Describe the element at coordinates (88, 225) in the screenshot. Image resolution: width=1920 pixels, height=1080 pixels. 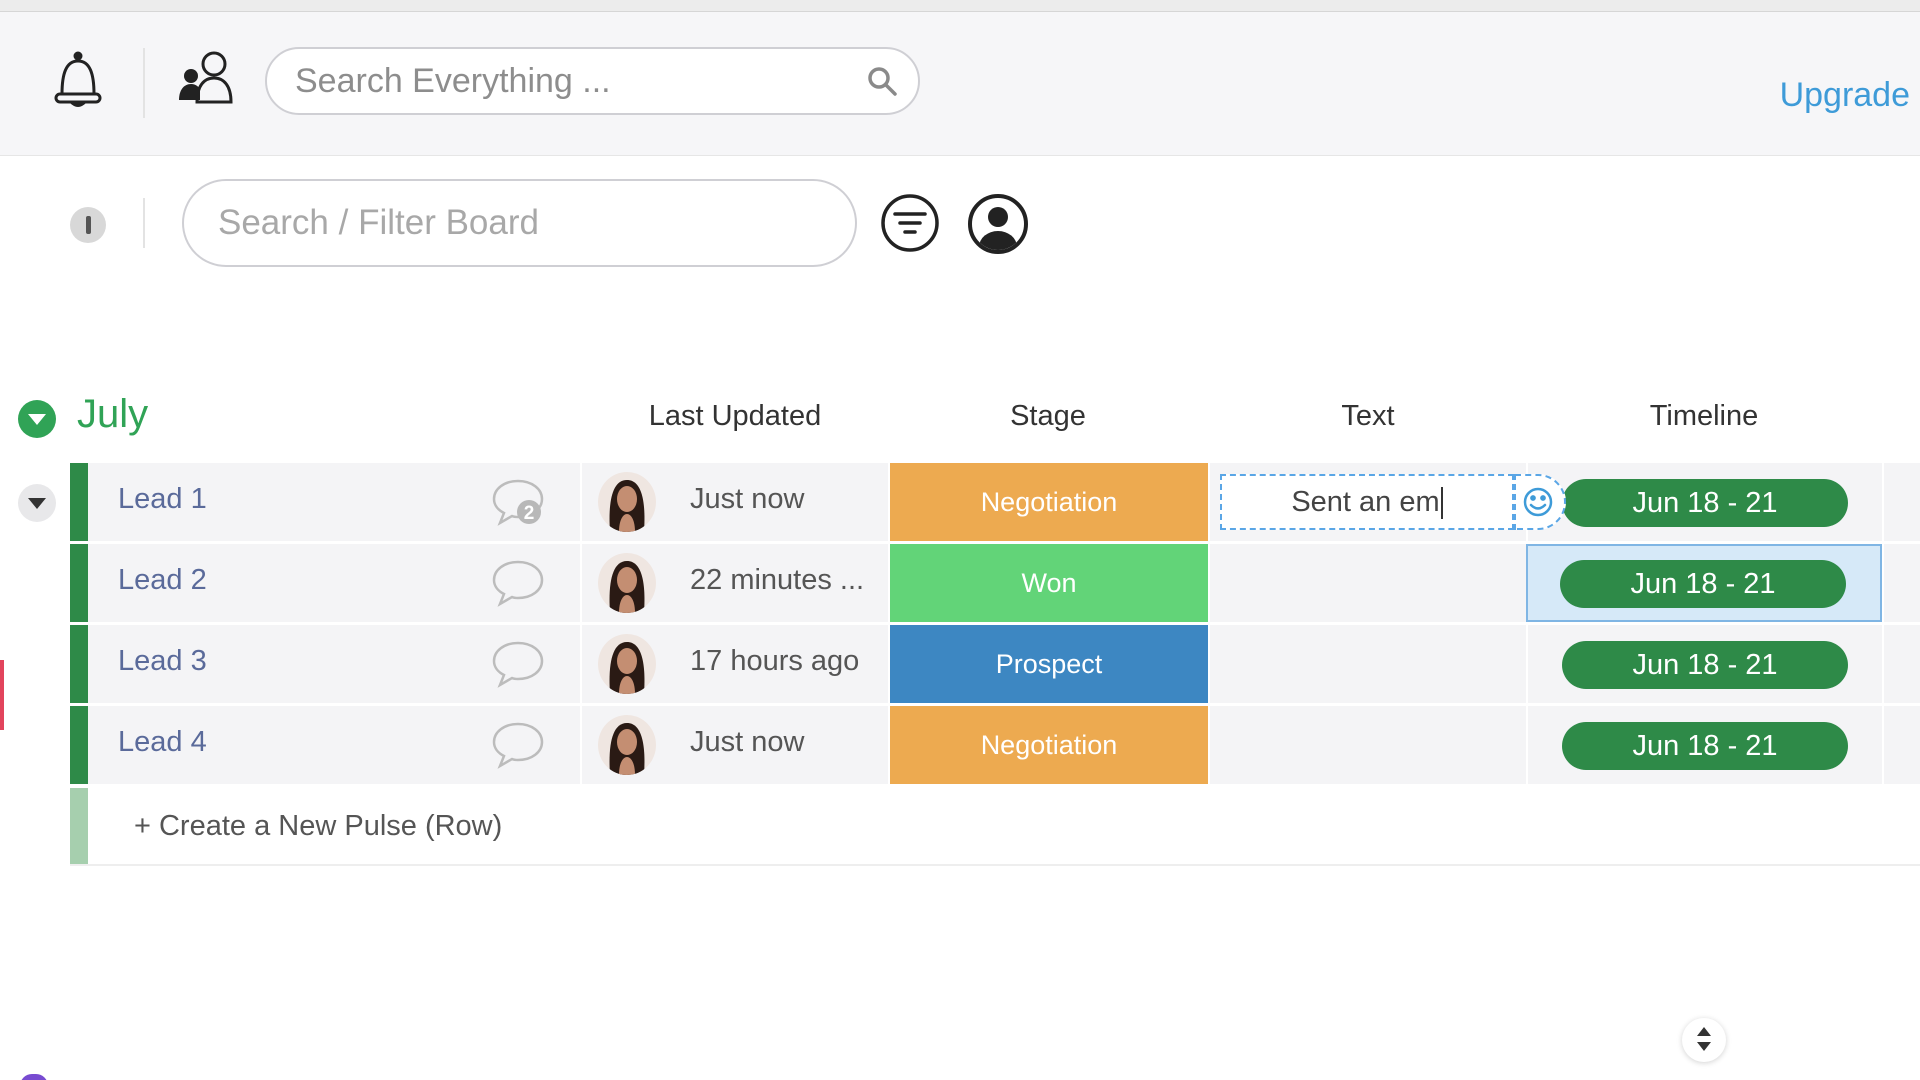
I see `info-icon` at that location.